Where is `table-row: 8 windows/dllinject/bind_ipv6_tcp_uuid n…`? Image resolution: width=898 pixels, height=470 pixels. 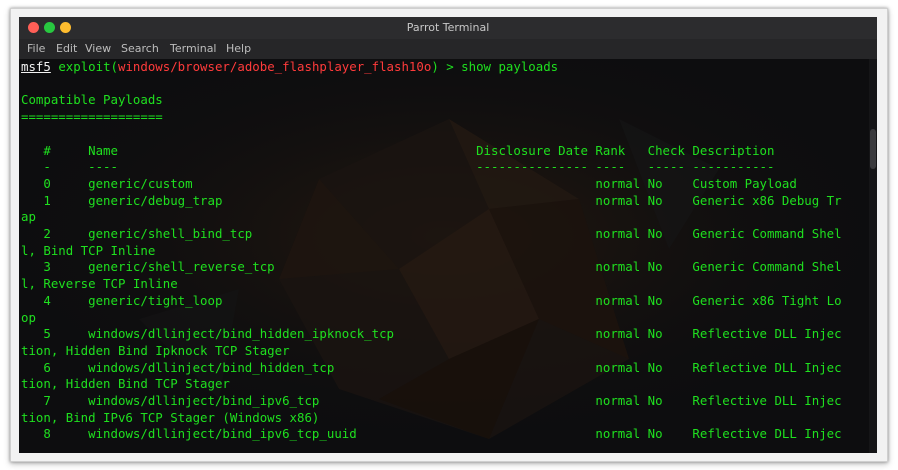
table-row: 8 windows/dllinject/bind_ipv6_tcp_uuid n… is located at coordinates (431, 434).